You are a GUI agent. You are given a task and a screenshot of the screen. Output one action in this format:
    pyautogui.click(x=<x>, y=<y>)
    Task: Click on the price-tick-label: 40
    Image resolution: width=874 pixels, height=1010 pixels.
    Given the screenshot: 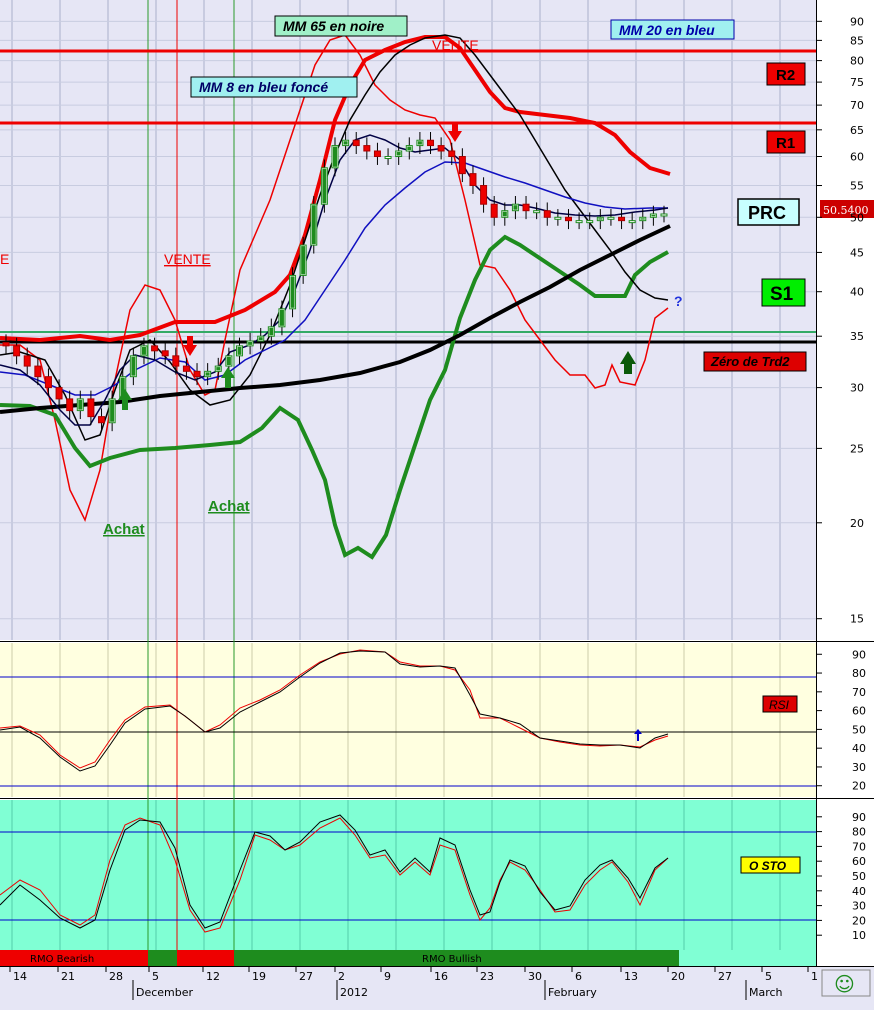 What is the action you would take?
    pyautogui.click(x=857, y=292)
    